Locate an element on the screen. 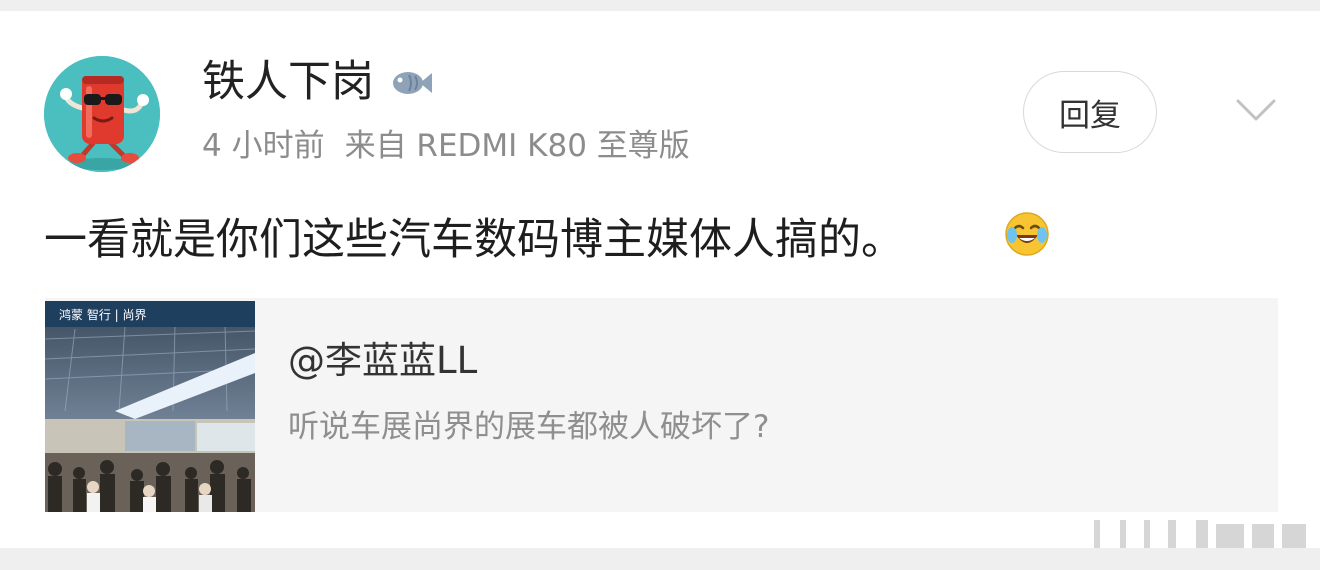 Image resolution: width=1320 pixels, height=570 pixels. avatar is located at coordinates (102, 114).